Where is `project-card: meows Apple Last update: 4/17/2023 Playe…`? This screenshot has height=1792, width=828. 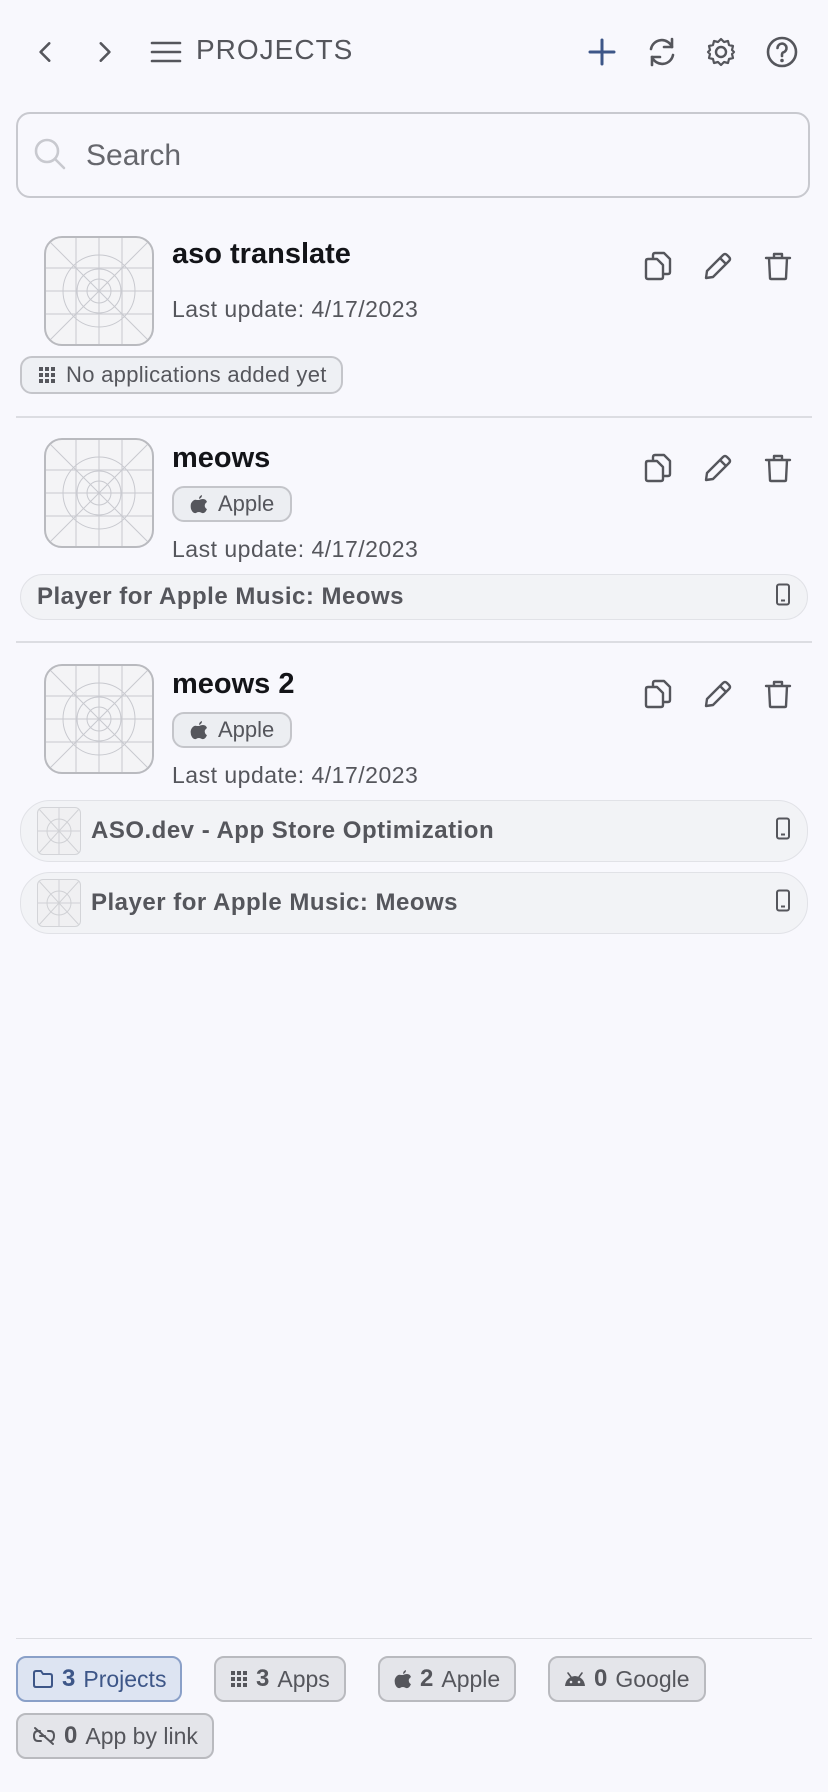
project-card: meows Apple Last update: 4/17/2023 Playe… is located at coordinates (414, 527).